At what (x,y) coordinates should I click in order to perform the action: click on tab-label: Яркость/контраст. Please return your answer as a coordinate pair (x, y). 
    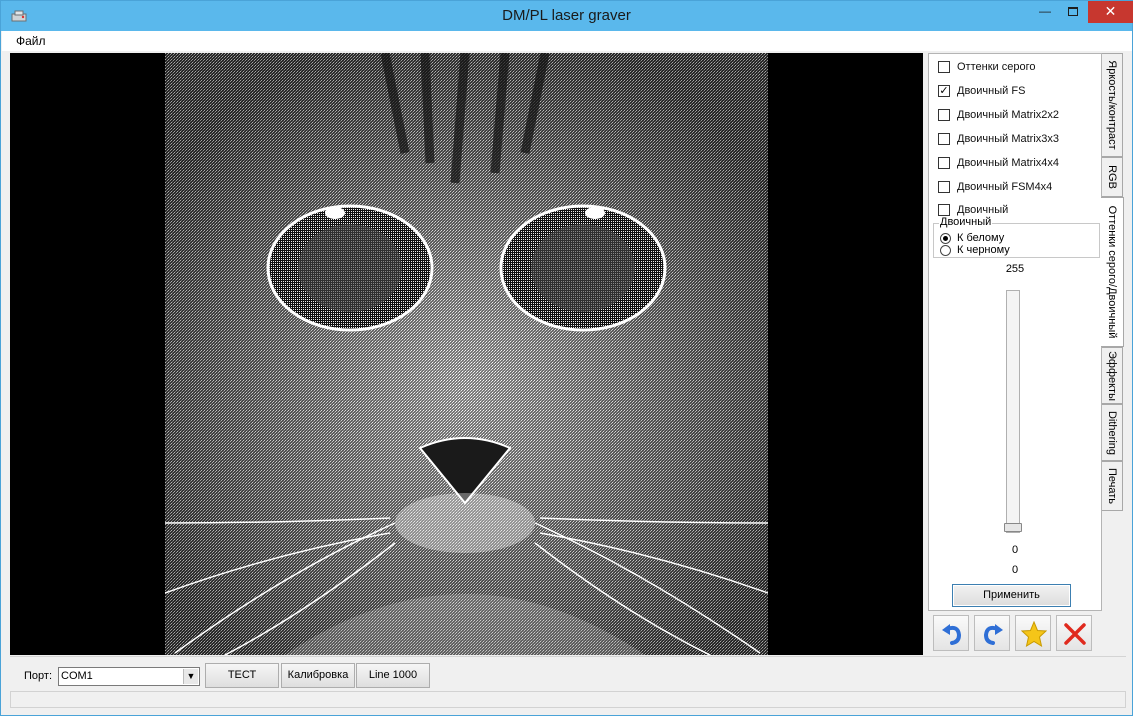
    Looking at the image, I should click on (1112, 105).